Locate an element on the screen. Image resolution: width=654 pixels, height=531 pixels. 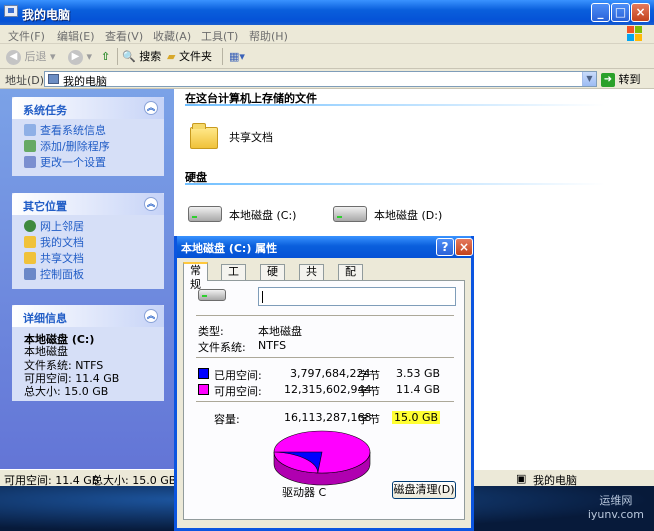
volume-label-input is located at coordinates (357, 296).